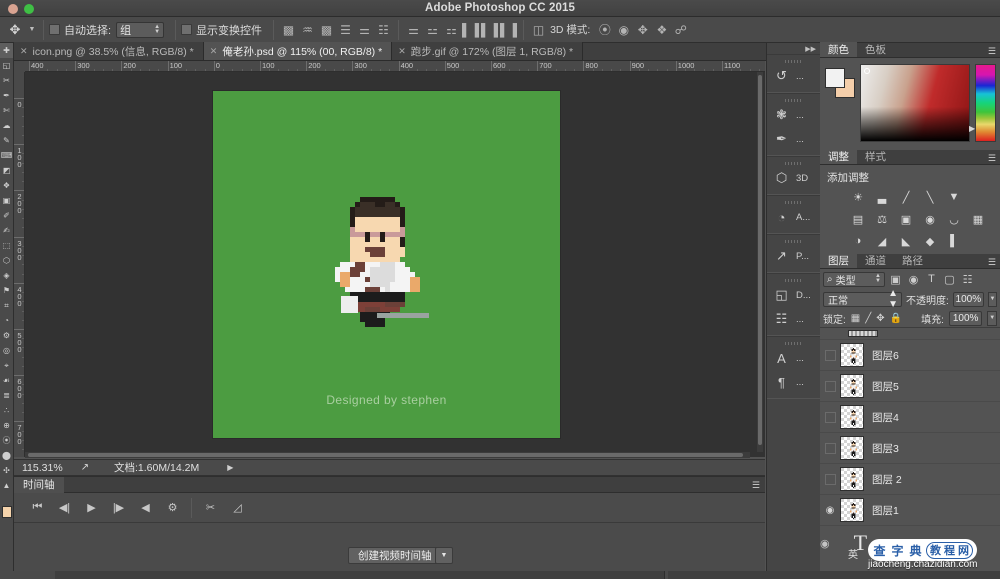  Describe the element at coordinates (6, 425) in the screenshot. I see `tool-item-25: ⊕` at that location.